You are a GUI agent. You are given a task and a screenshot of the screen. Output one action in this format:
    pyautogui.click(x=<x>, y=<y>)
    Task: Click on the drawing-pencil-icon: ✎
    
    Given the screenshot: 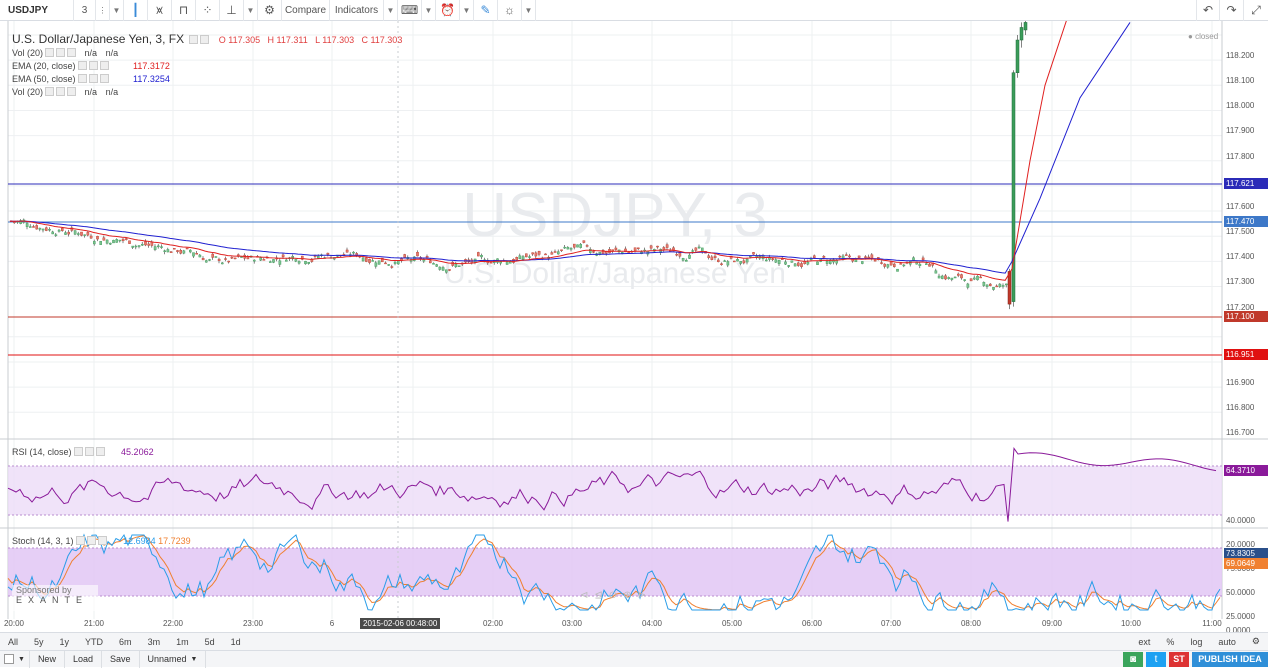 What is the action you would take?
    pyautogui.click(x=486, y=10)
    